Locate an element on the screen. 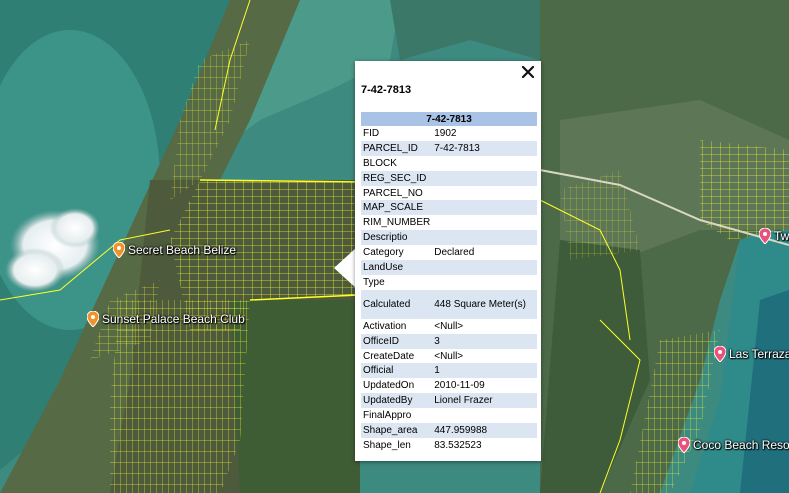 This screenshot has height=493, width=789. attribute-row: FID 1902 is located at coordinates (449, 133).